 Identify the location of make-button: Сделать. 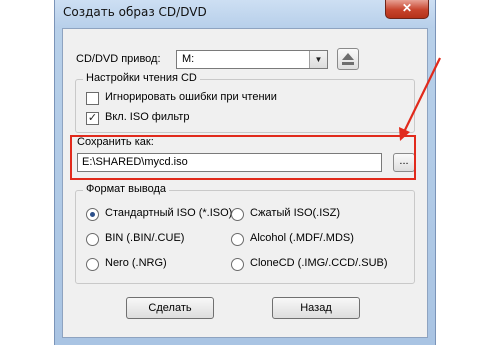
(170, 308).